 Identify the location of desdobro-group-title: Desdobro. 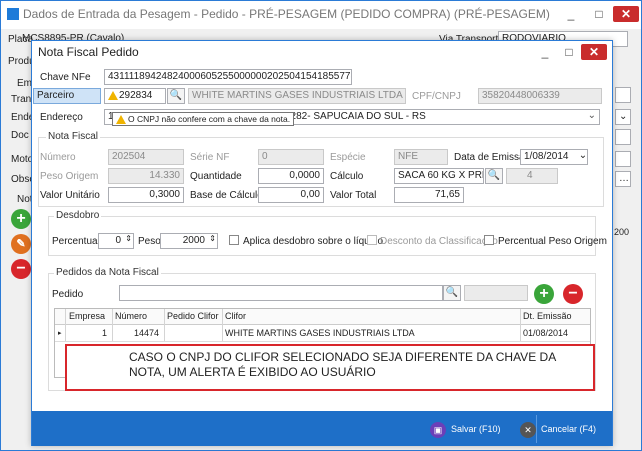
(78, 215).